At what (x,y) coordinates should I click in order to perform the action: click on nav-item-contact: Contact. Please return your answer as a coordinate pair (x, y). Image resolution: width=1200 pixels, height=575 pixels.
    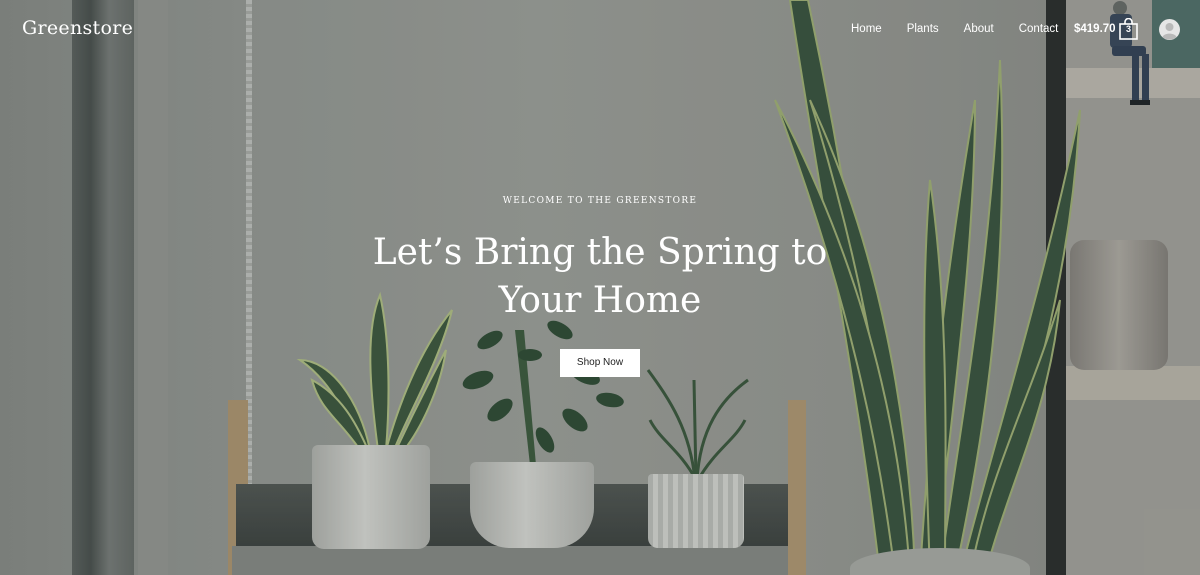
    Looking at the image, I should click on (1039, 29).